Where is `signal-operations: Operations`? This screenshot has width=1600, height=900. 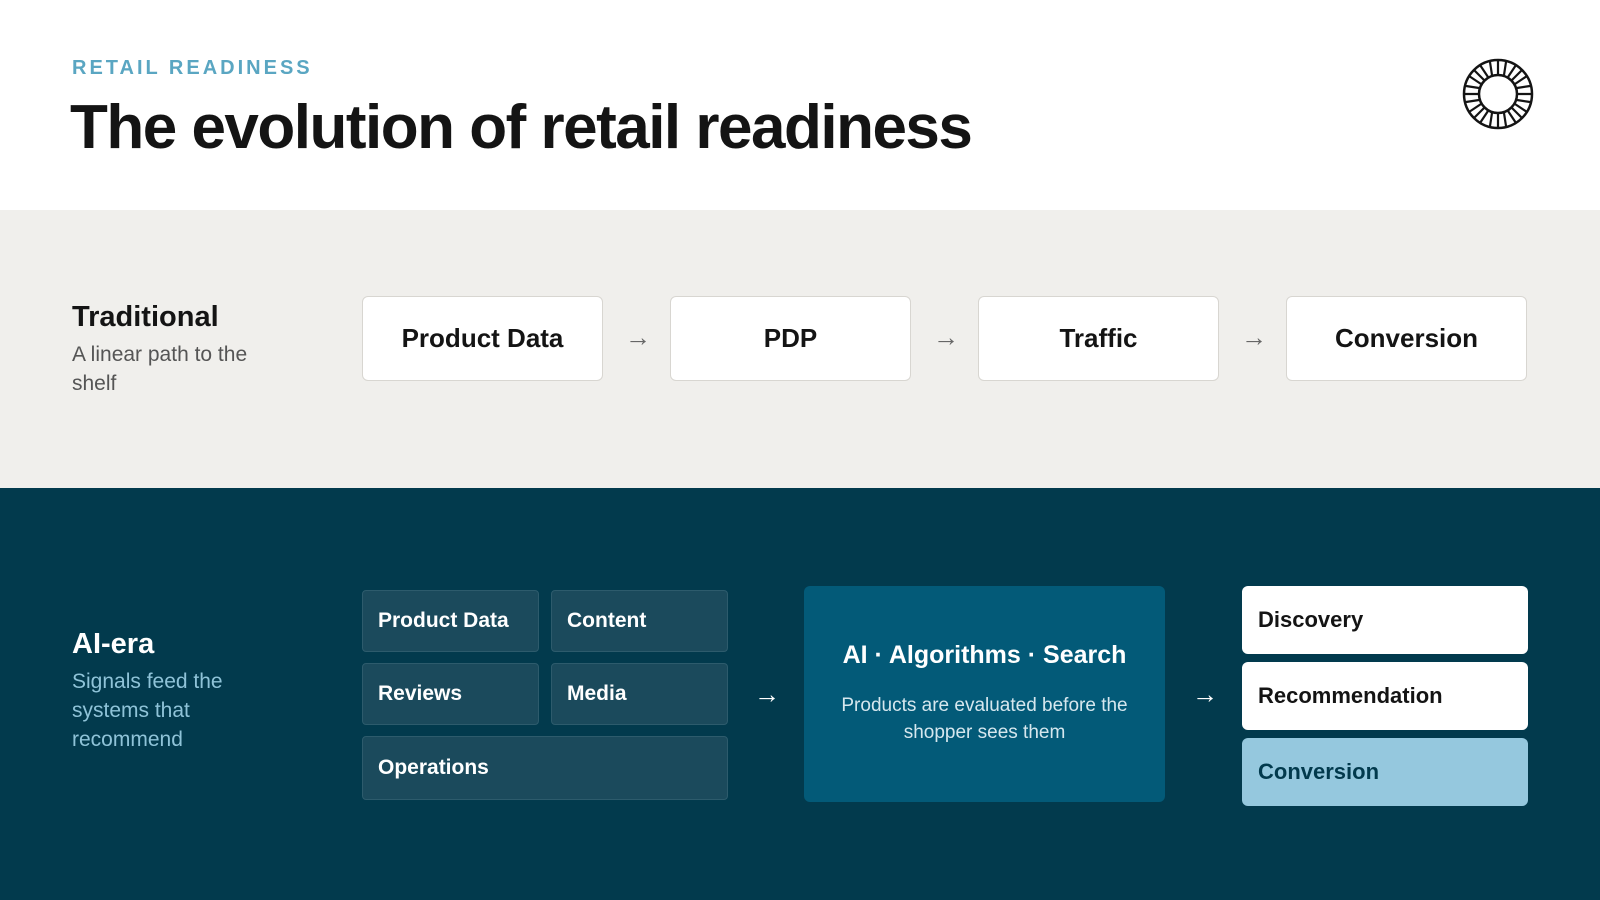 signal-operations: Operations is located at coordinates (545, 768).